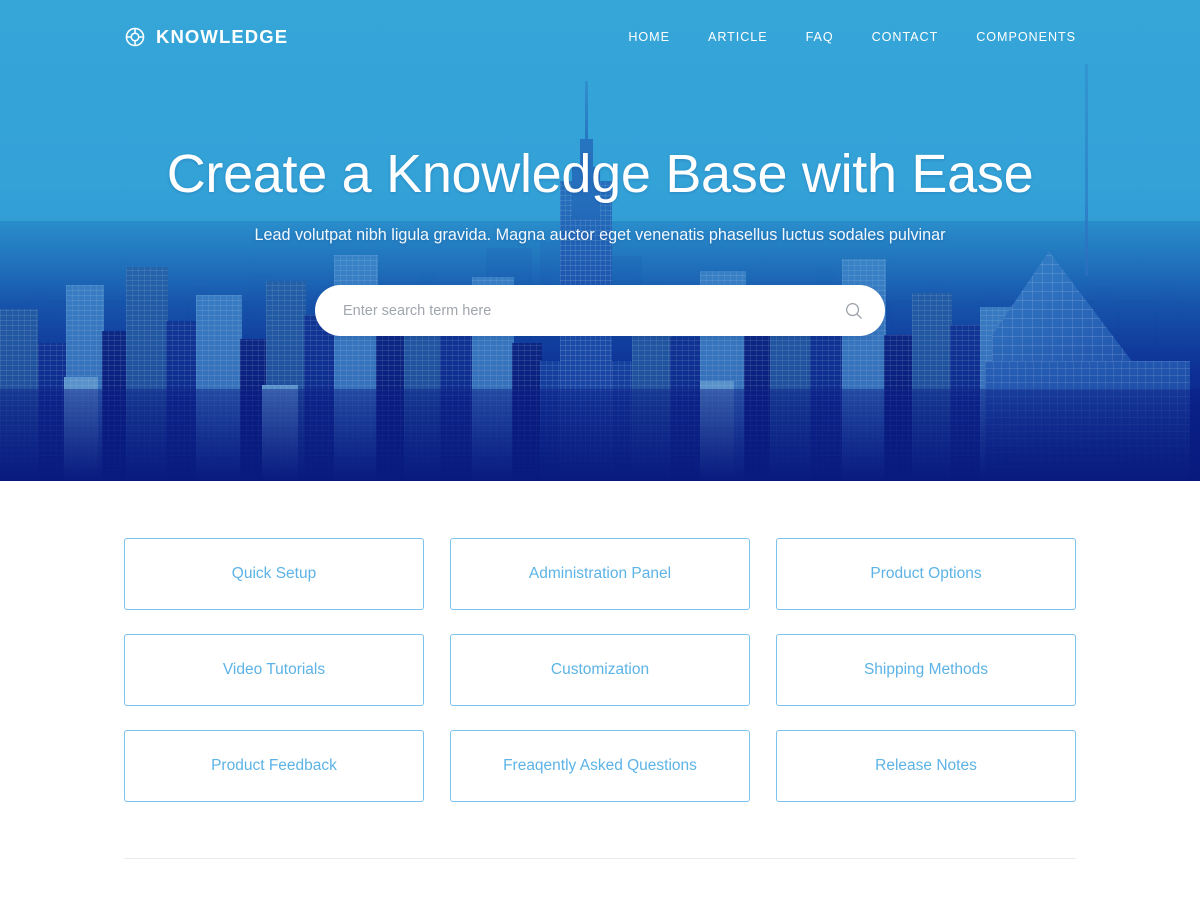 The width and height of the screenshot is (1200, 921). I want to click on category-card: Customization, so click(600, 670).